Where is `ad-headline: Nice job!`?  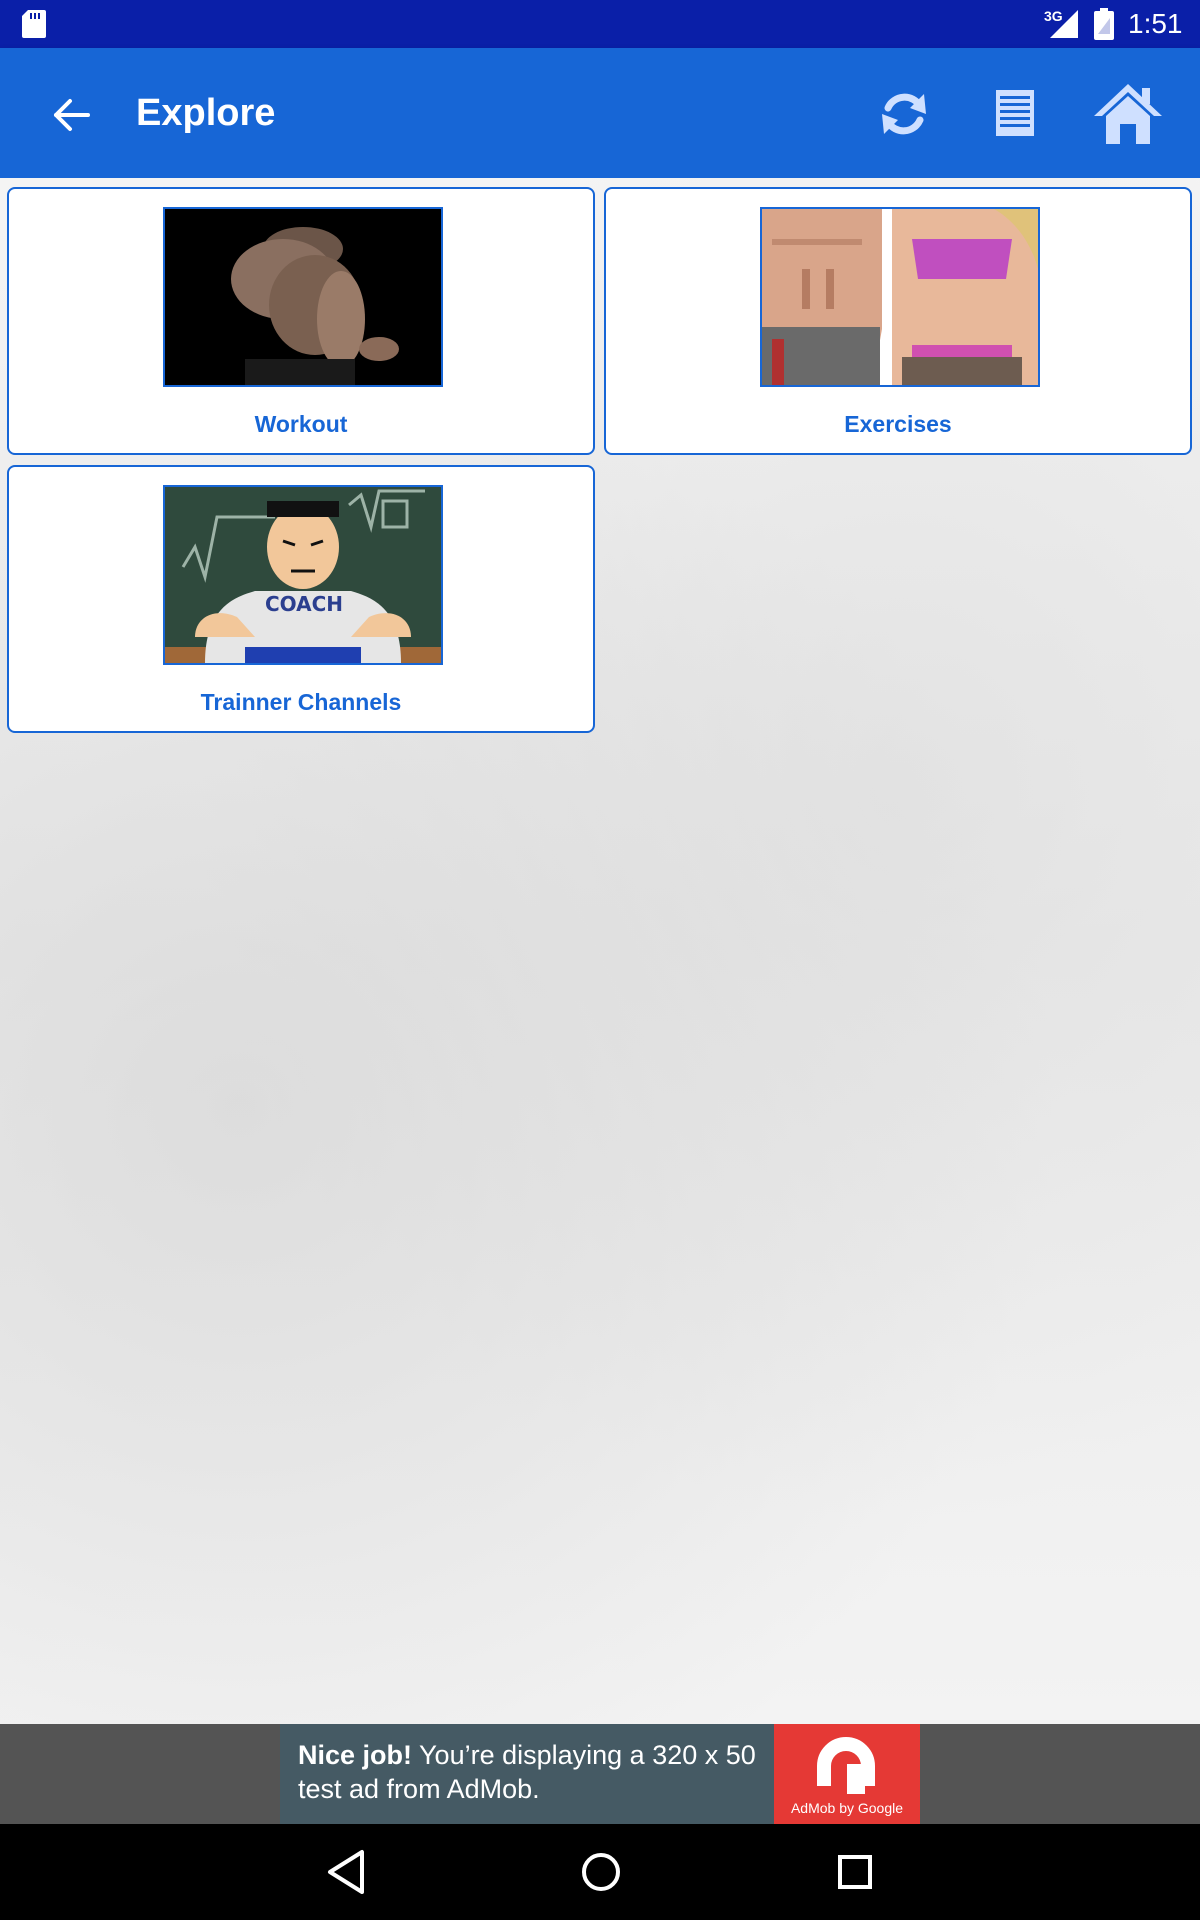
ad-headline: Nice job! is located at coordinates (355, 1755).